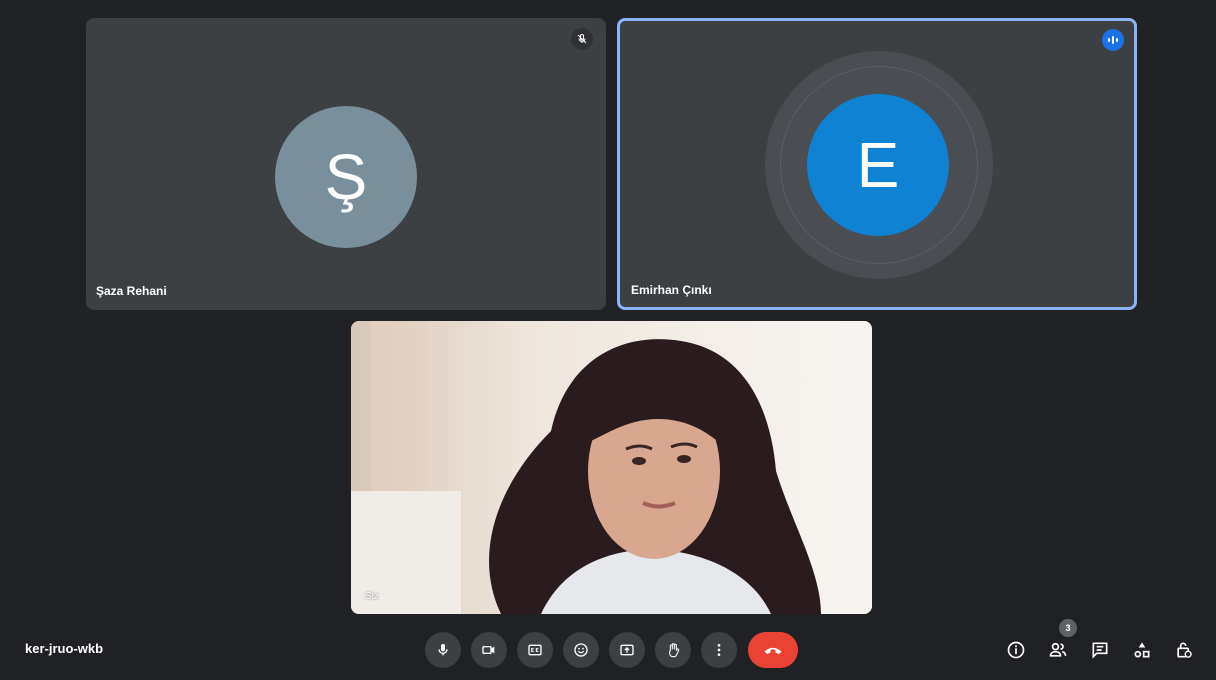  I want to click on present-icon, so click(627, 650).